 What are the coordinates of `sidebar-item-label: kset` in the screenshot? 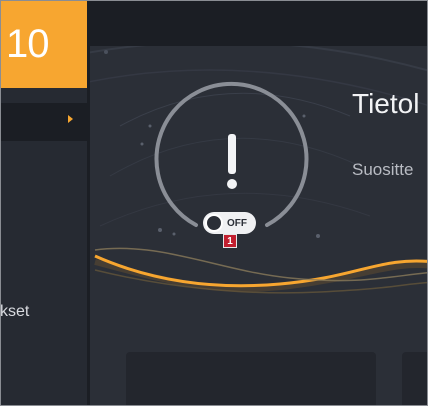 It's located at (14, 312).